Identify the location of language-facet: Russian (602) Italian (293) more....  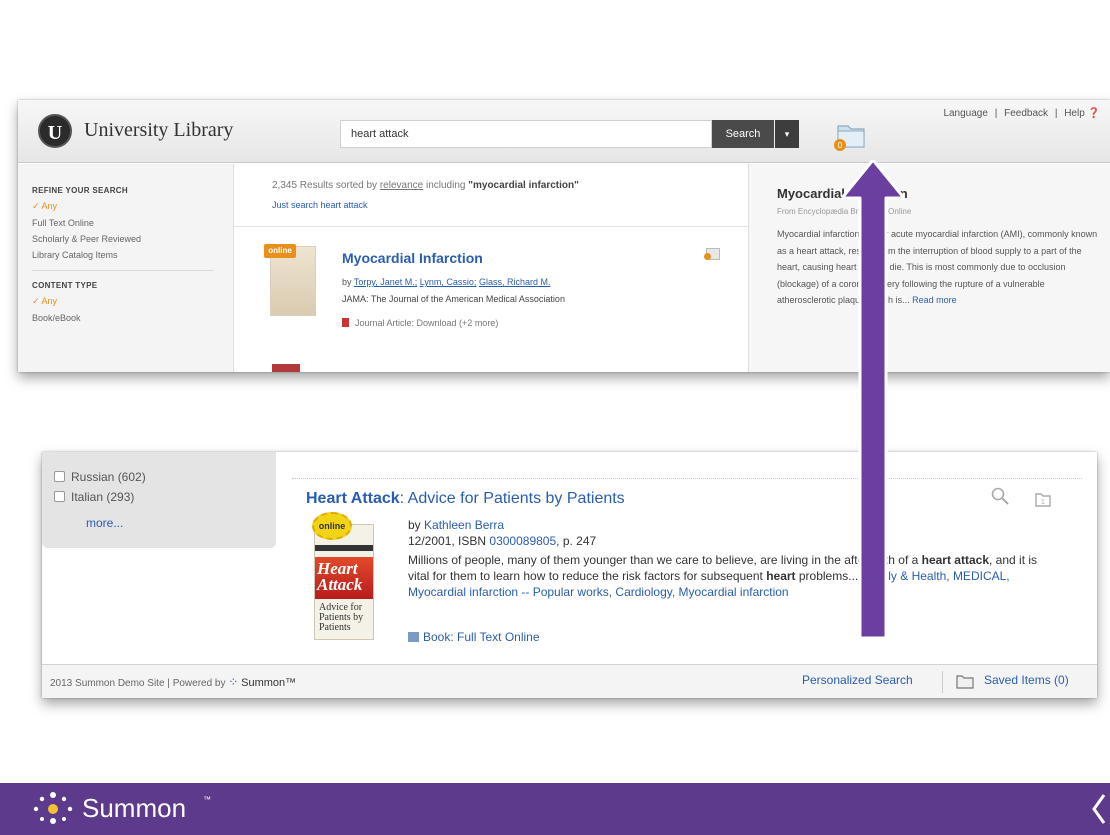
(159, 500).